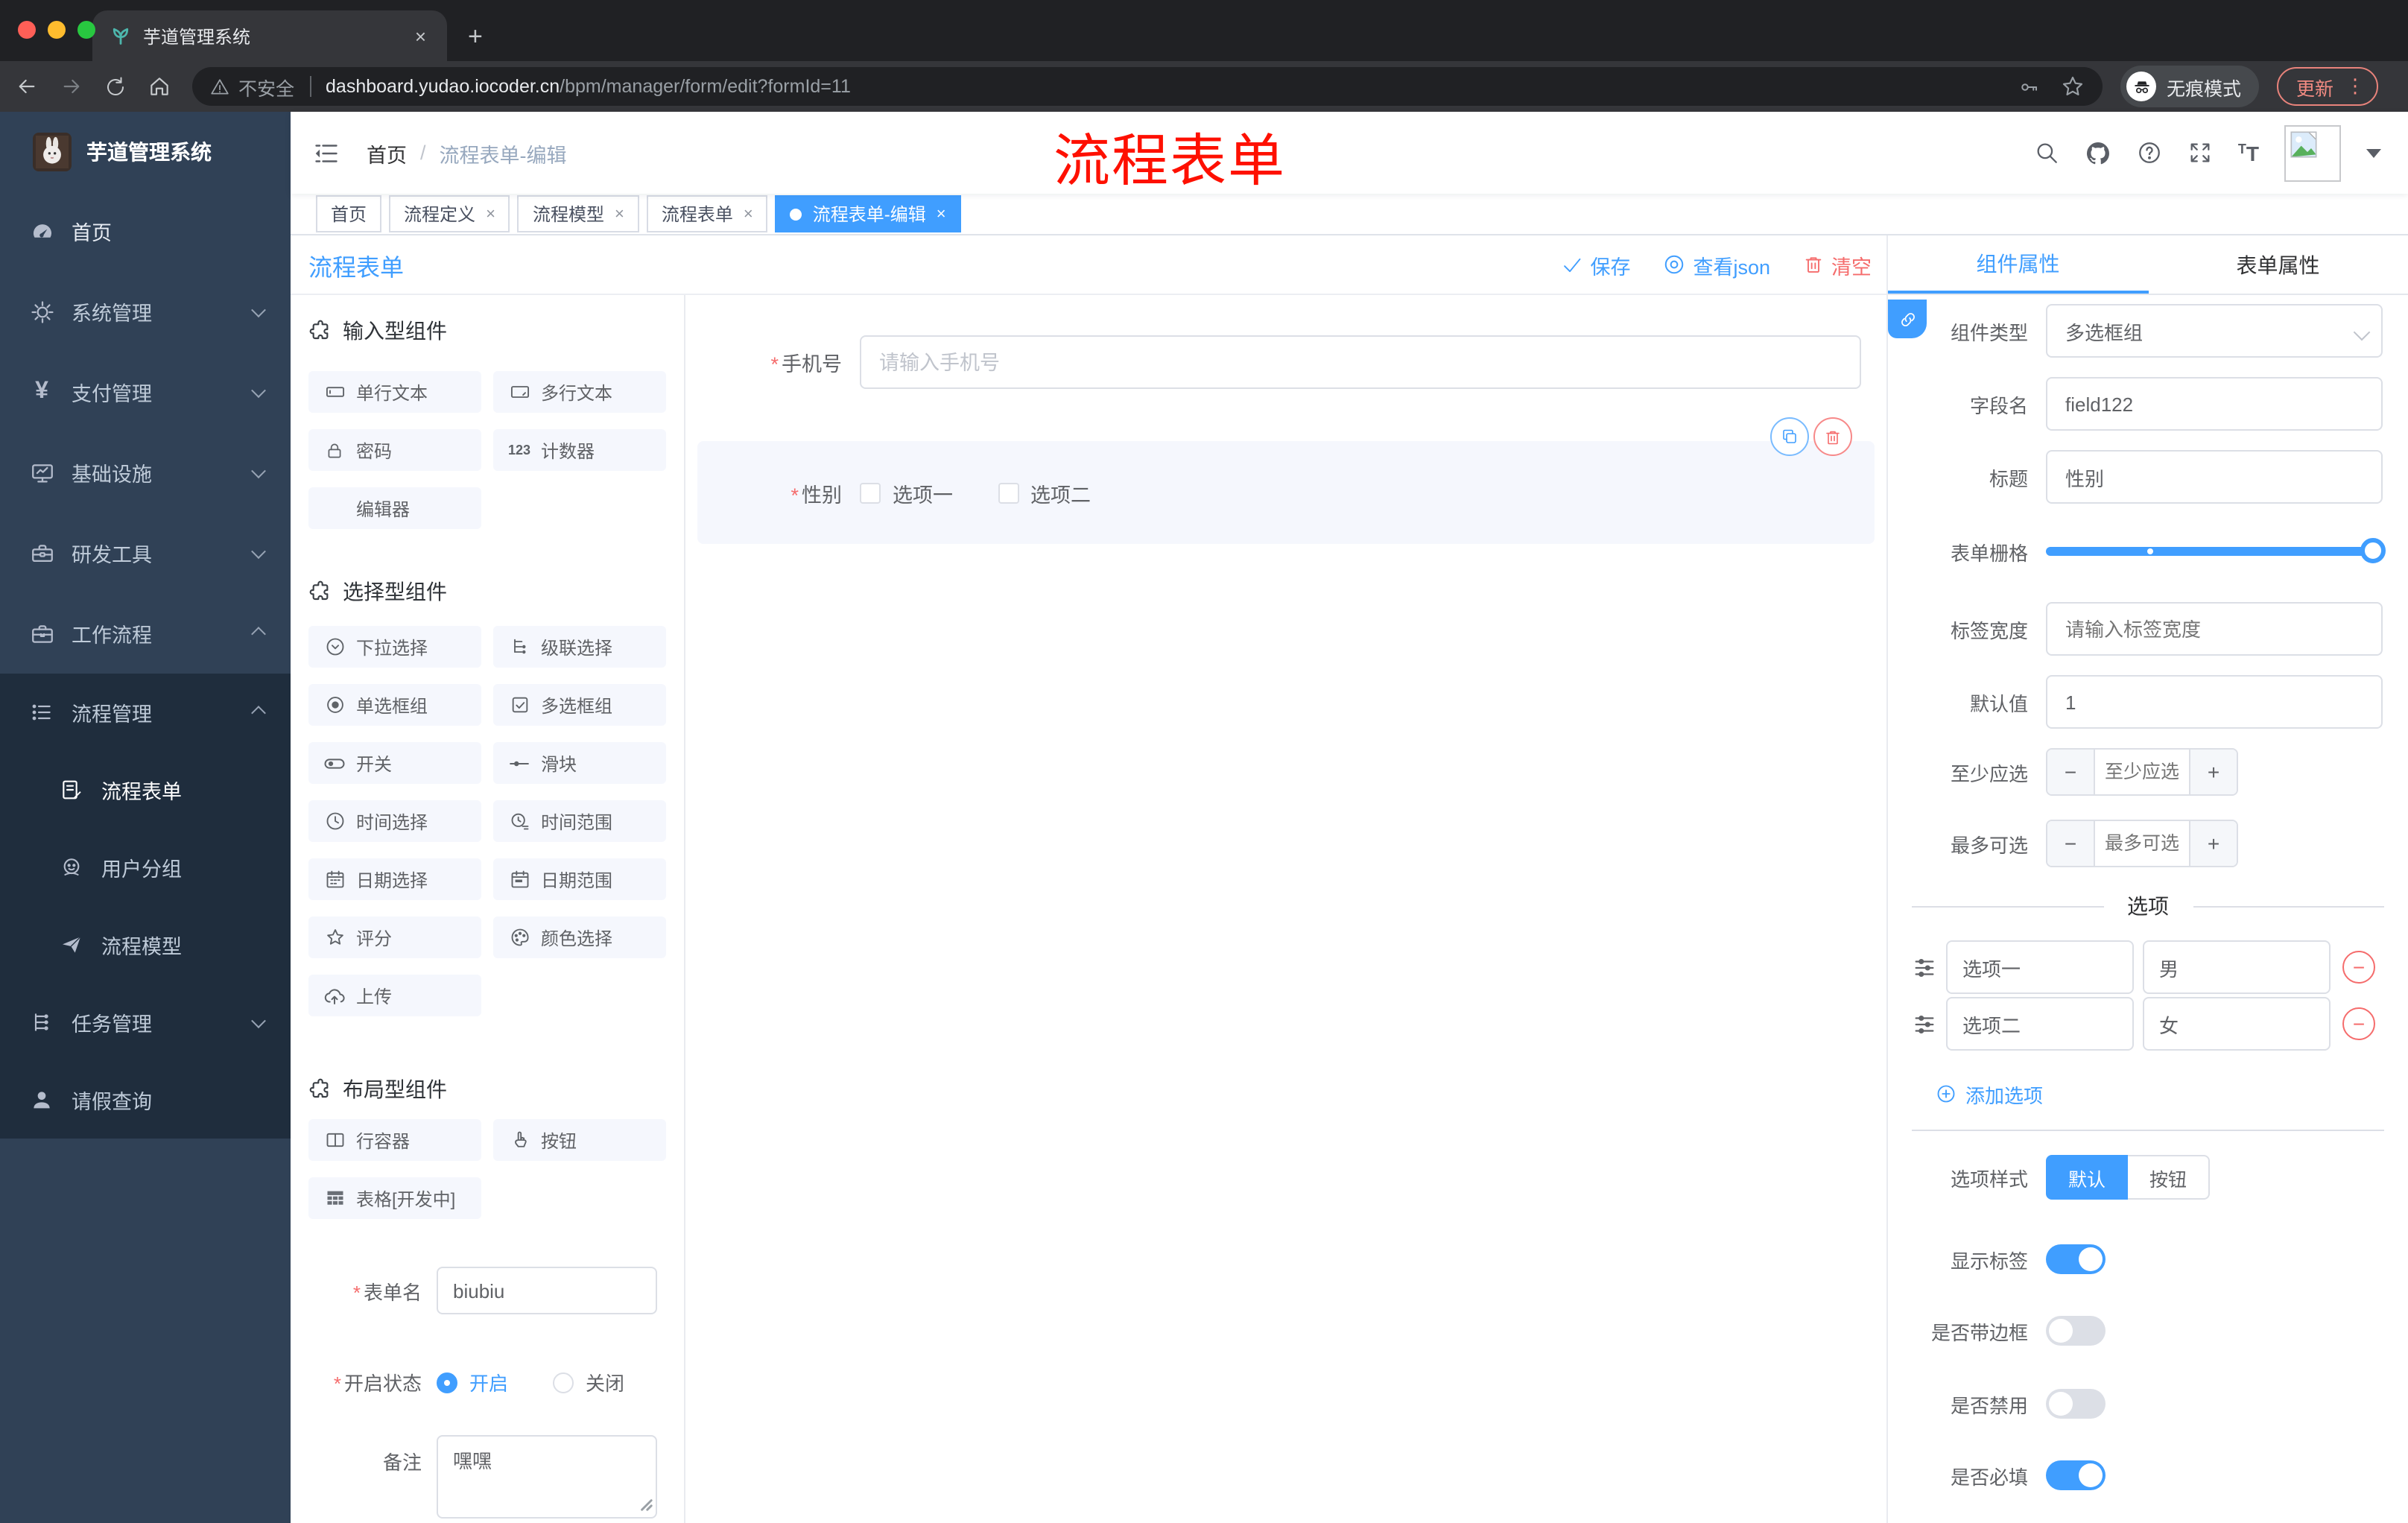 The height and width of the screenshot is (1523, 2408). Describe the element at coordinates (2149, 153) in the screenshot. I see `help-icon` at that location.